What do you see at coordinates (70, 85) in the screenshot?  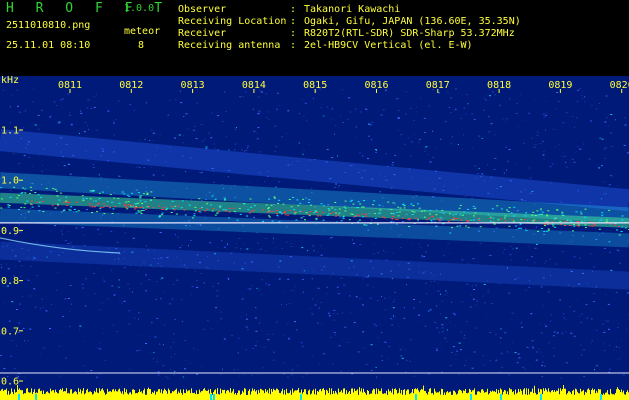 I see `time-label-0811: 0811` at bounding box center [70, 85].